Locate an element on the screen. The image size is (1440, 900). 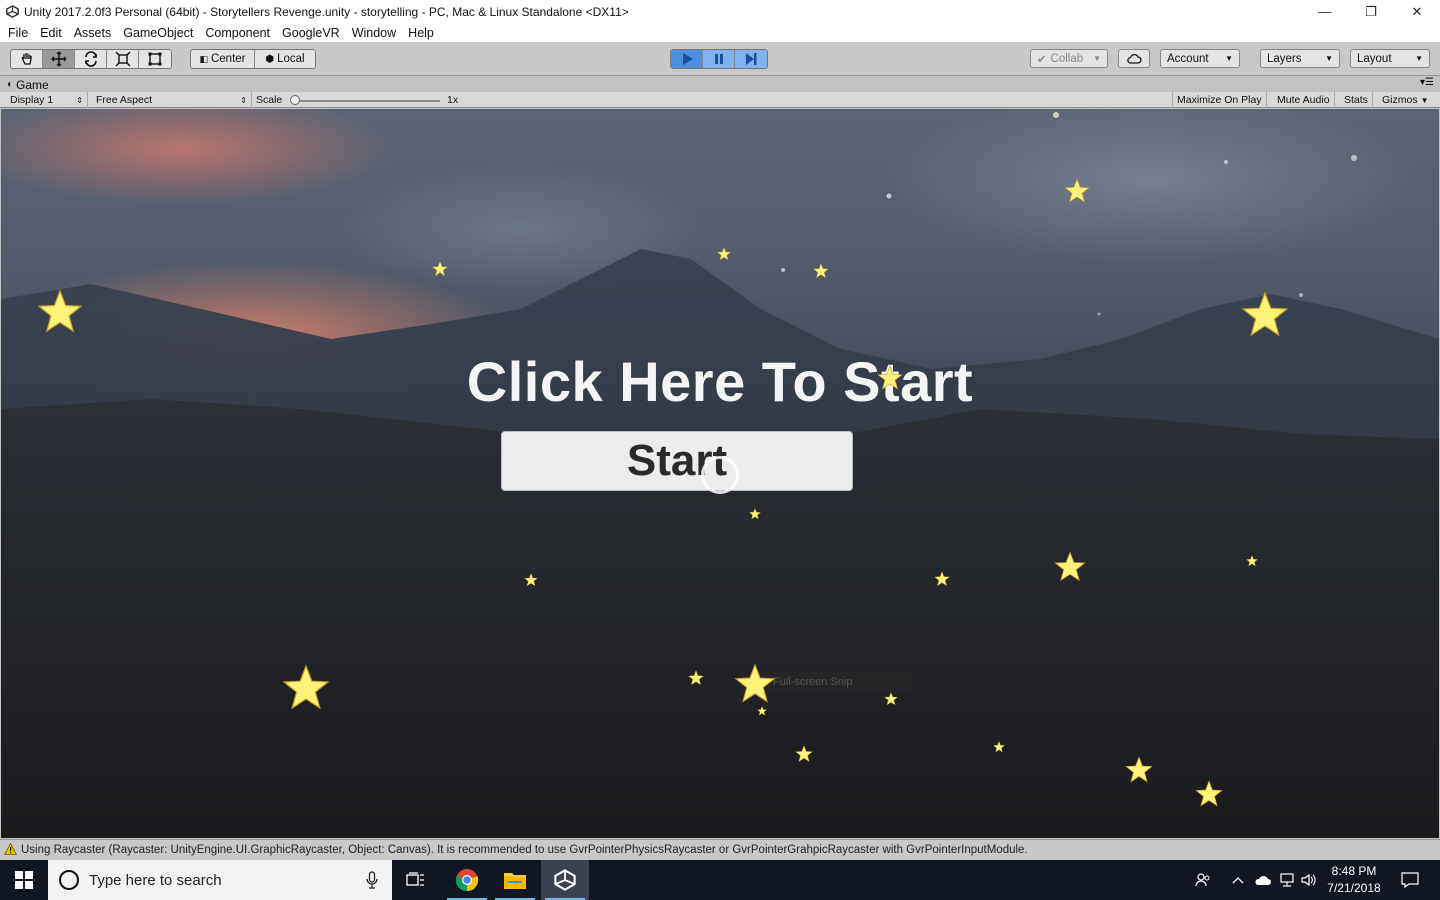
pause-icon is located at coordinates (718, 59).